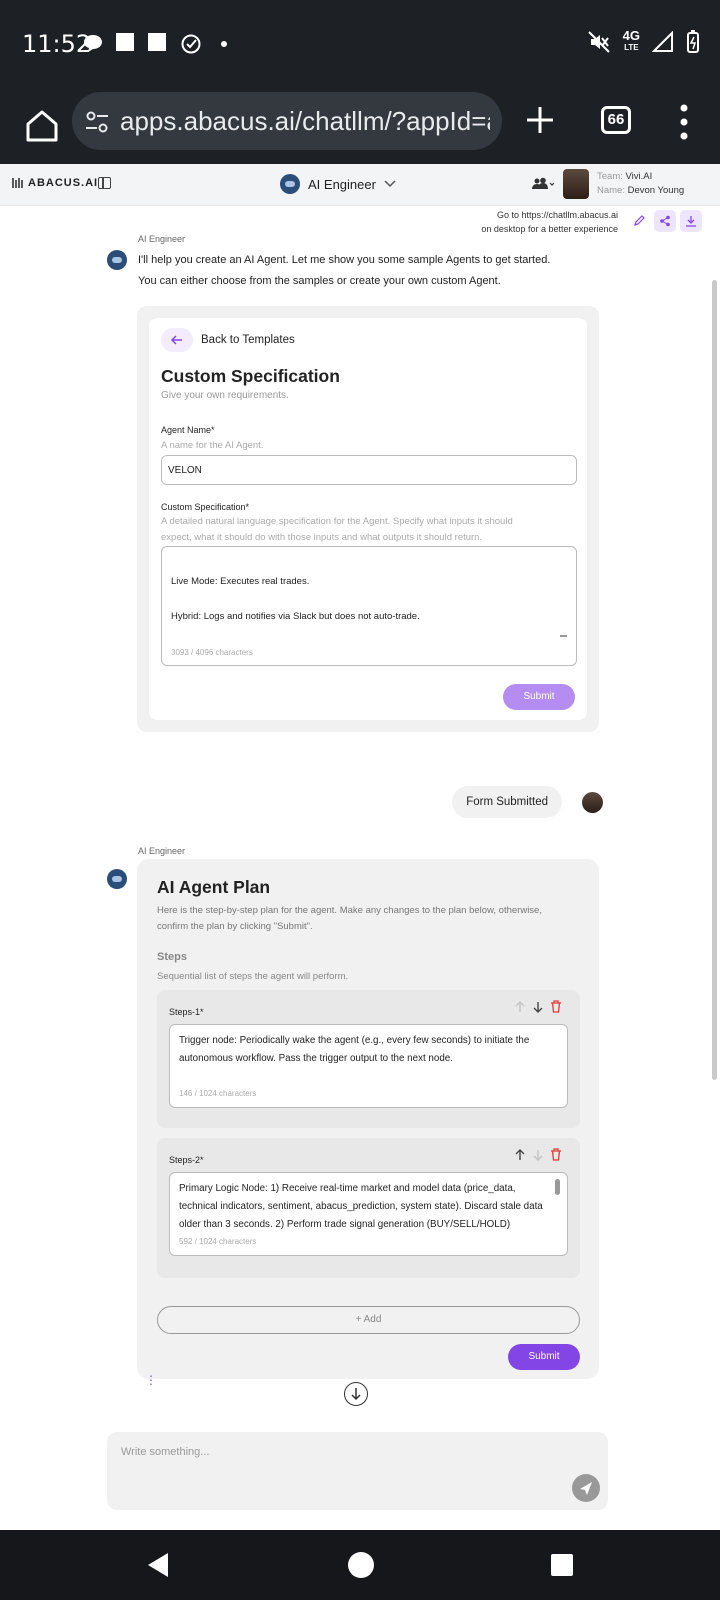 Image resolution: width=720 pixels, height=1600 pixels. Describe the element at coordinates (563, 636) in the screenshot. I see `textarea-resize-handle` at that location.